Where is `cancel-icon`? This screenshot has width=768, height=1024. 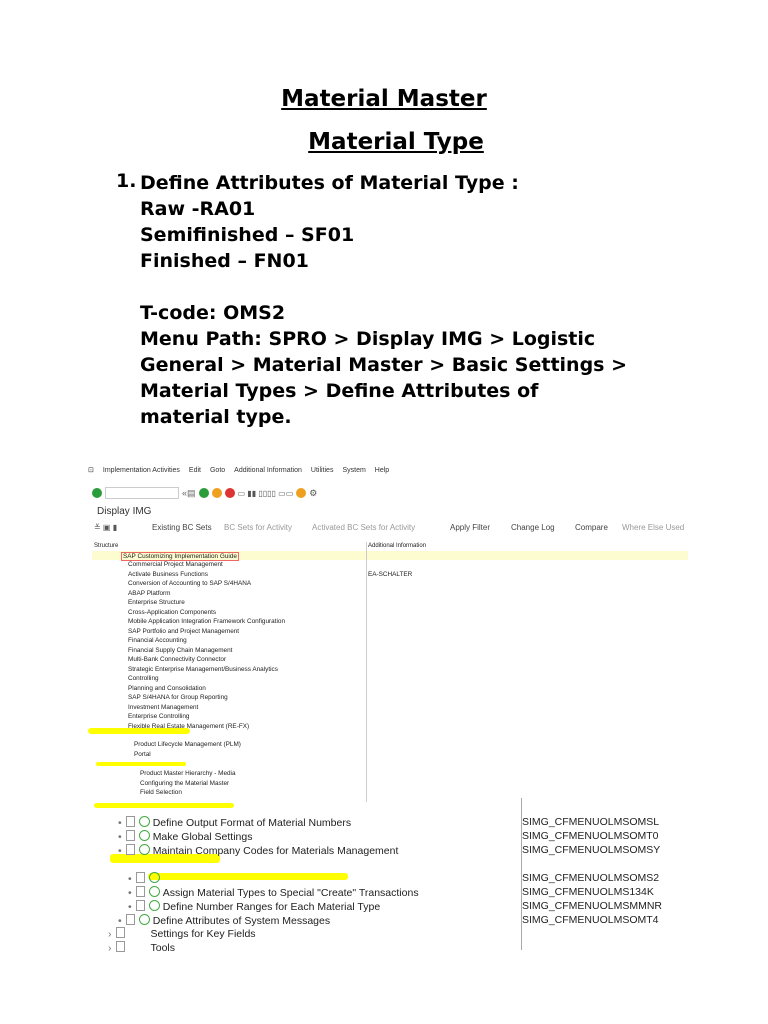 cancel-icon is located at coordinates (229, 493).